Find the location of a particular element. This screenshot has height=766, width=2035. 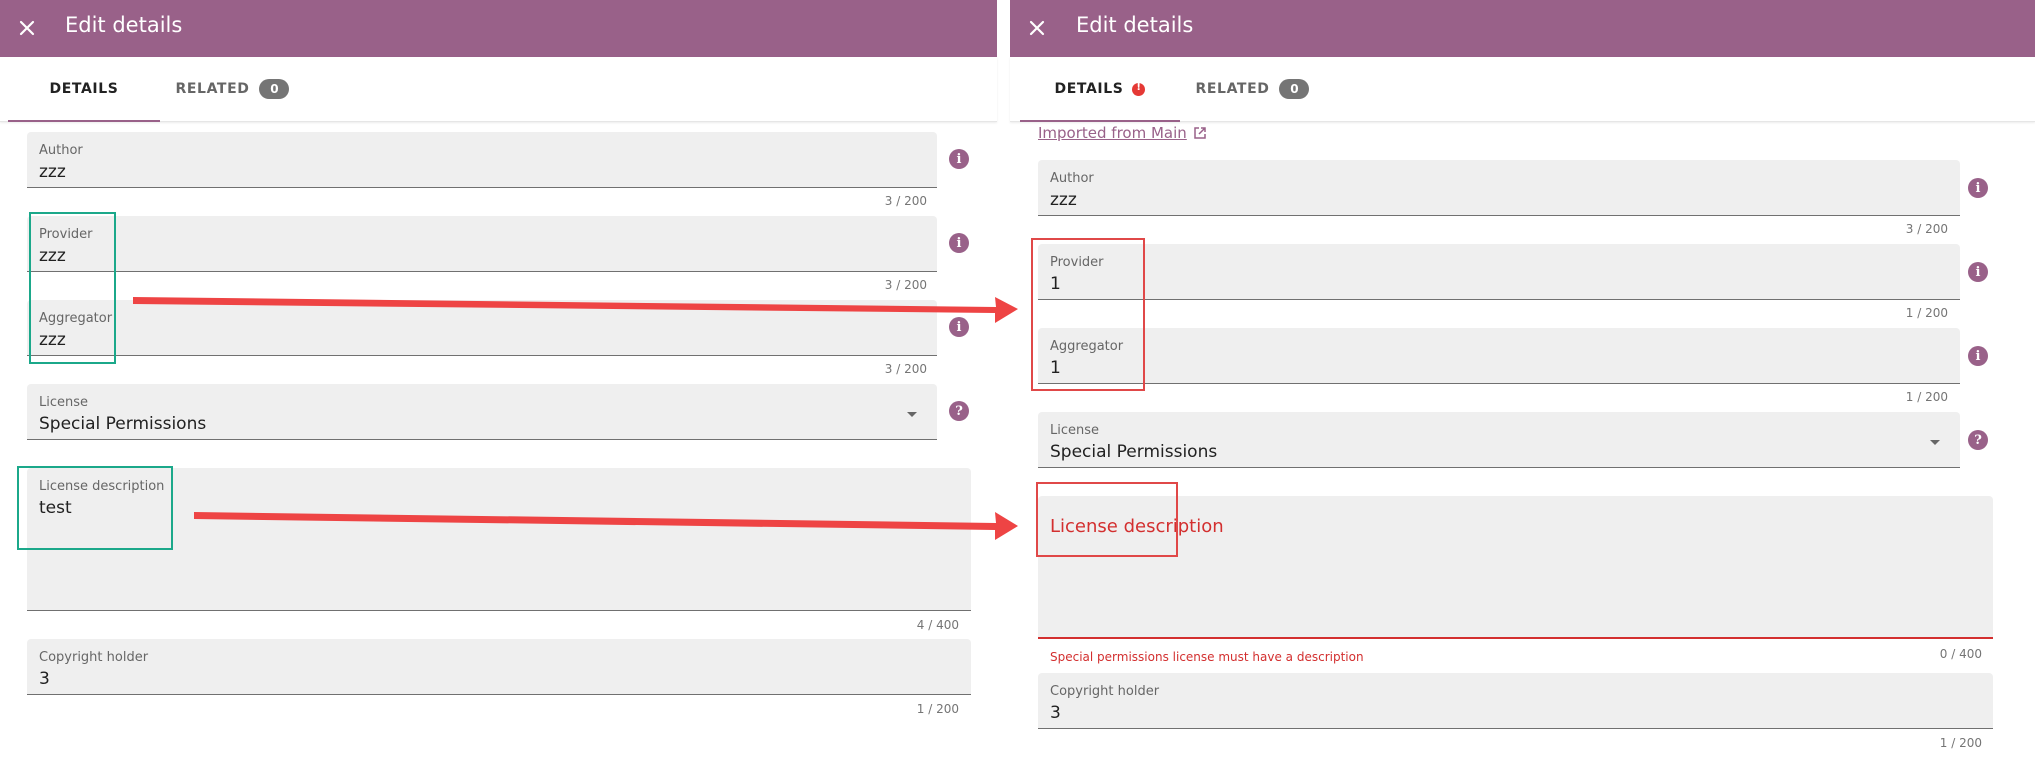

provider-field: Provider zzz is located at coordinates (482, 244).